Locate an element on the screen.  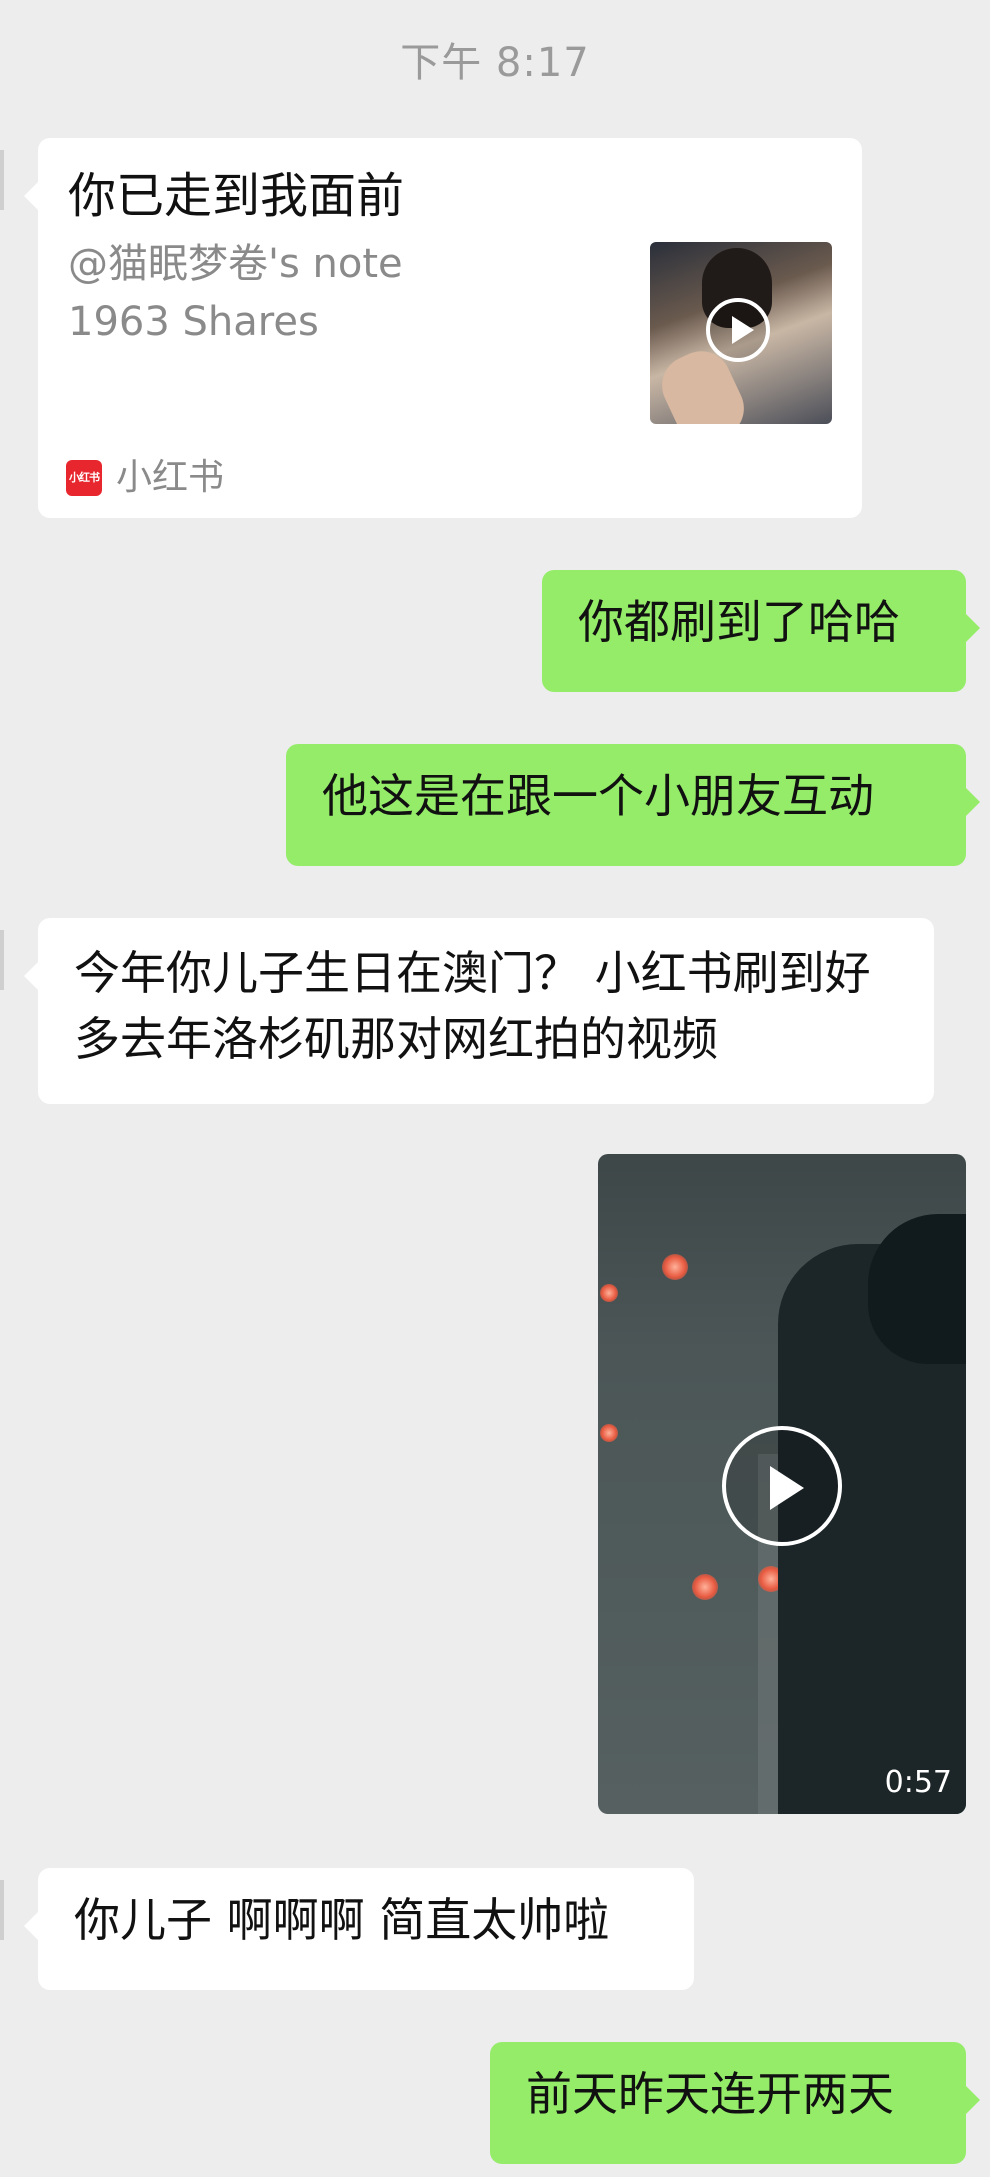
share-card-source: 小红书 小红书 is located at coordinates (145, 478).